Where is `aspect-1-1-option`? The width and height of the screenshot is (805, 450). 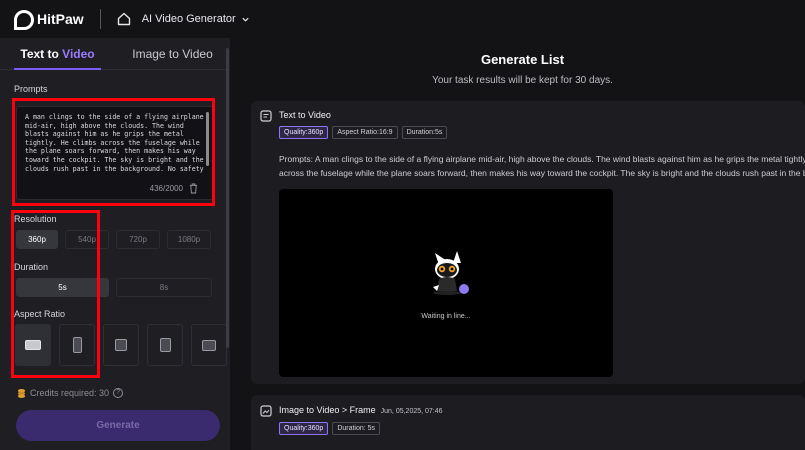
aspect-1-1-option is located at coordinates (121, 345).